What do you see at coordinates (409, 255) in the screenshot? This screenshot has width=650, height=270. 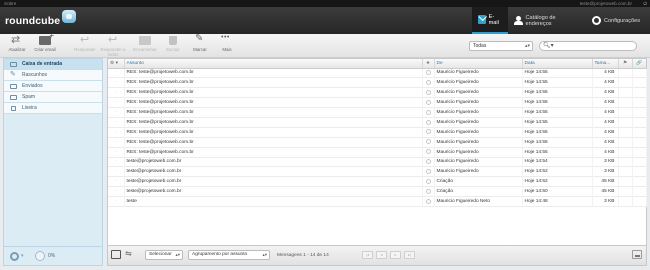 I see `last-page-button: ▸|` at bounding box center [409, 255].